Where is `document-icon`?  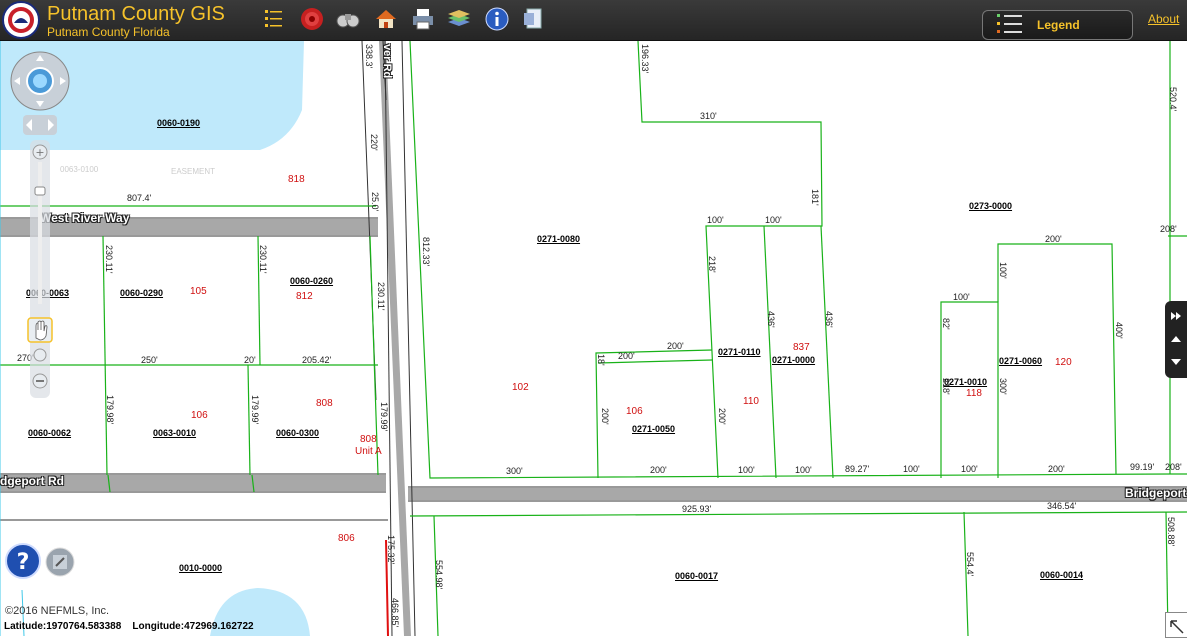 document-icon is located at coordinates (533, 18).